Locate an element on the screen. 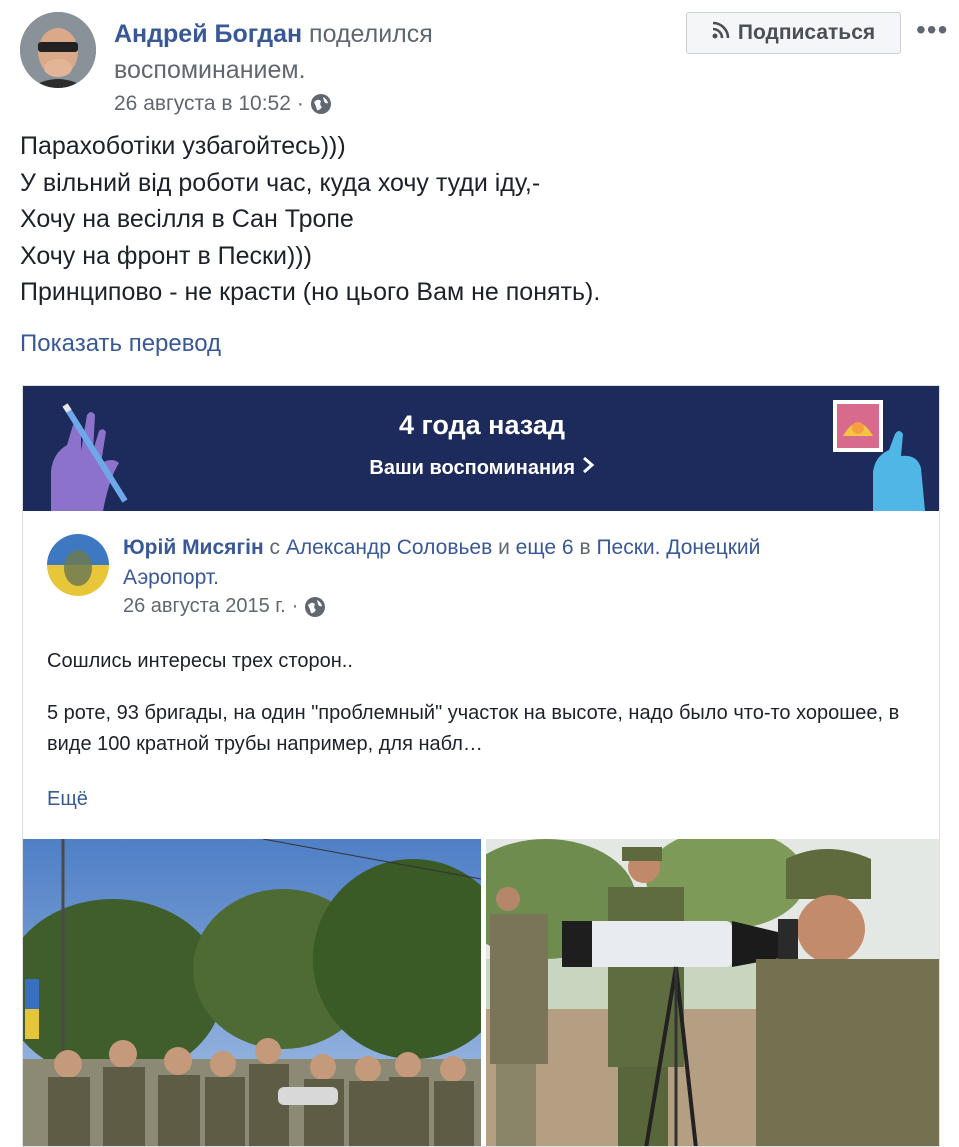  shared-meta: 26 августа 2015 г. · is located at coordinates (224, 606).